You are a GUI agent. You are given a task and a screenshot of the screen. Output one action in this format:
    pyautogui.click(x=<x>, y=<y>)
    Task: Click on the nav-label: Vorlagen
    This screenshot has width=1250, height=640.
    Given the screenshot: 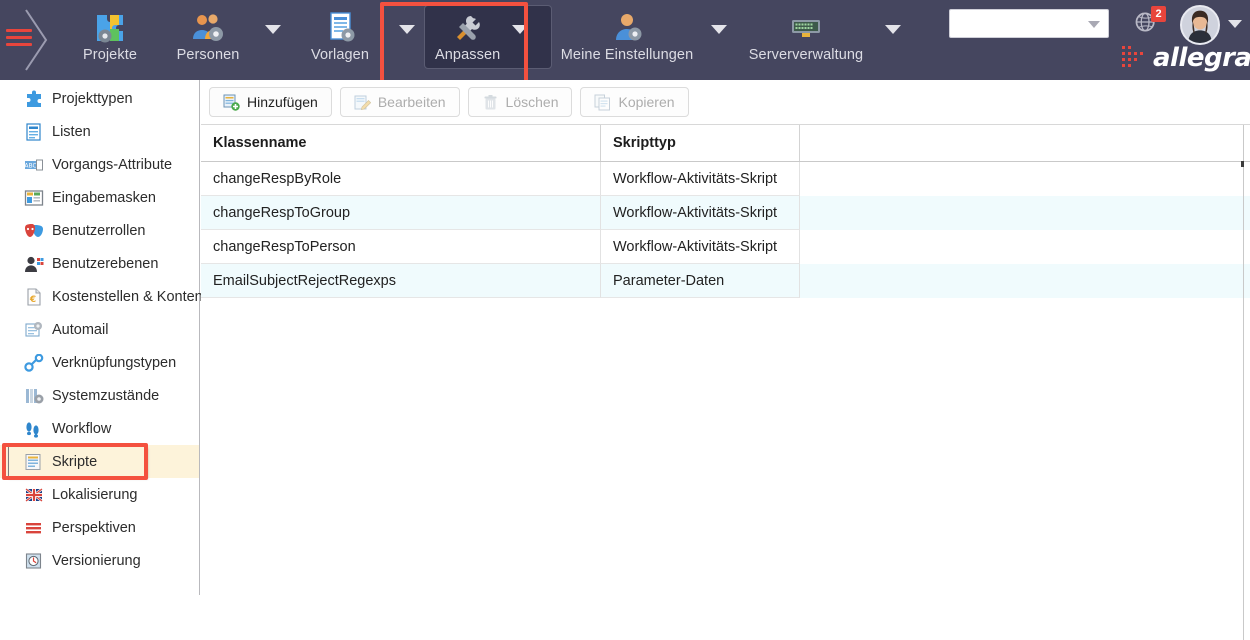 What is the action you would take?
    pyautogui.click(x=340, y=55)
    